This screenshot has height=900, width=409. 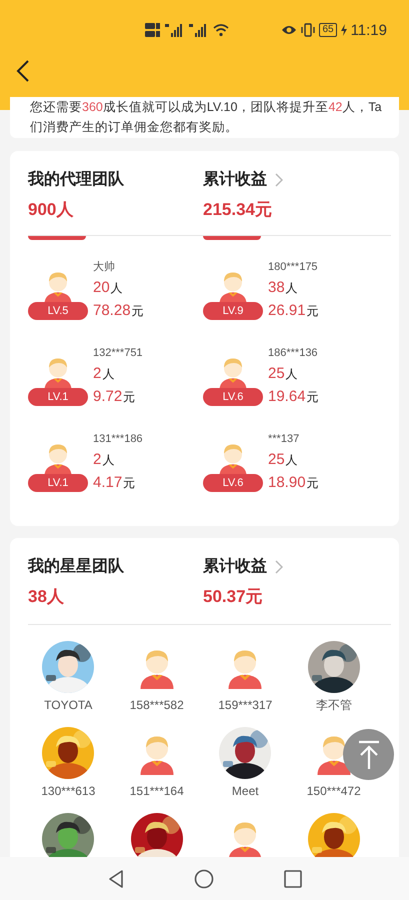 I want to click on home-icon, so click(x=204, y=878).